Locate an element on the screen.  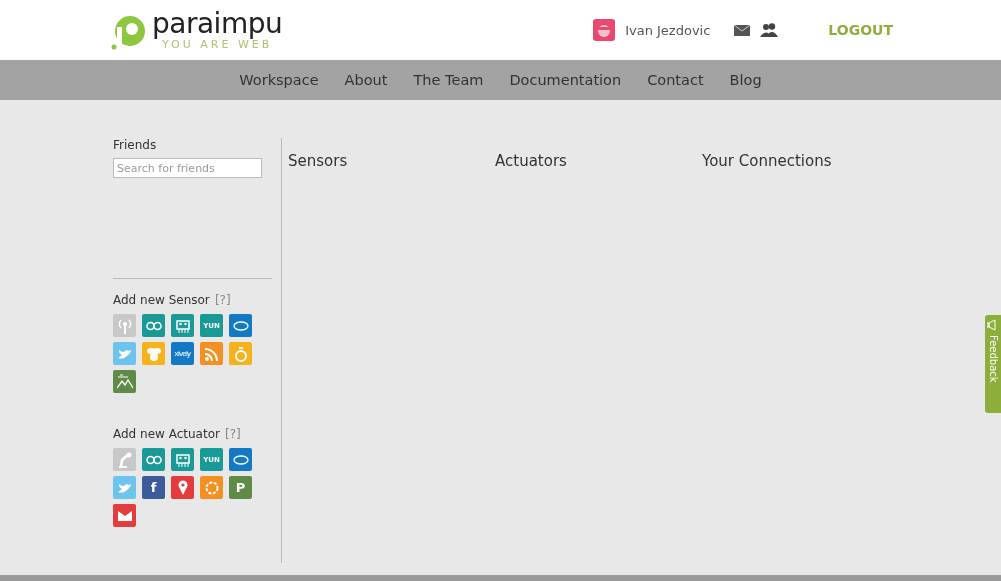
feedback-tab: Feedback is located at coordinates (993, 364).